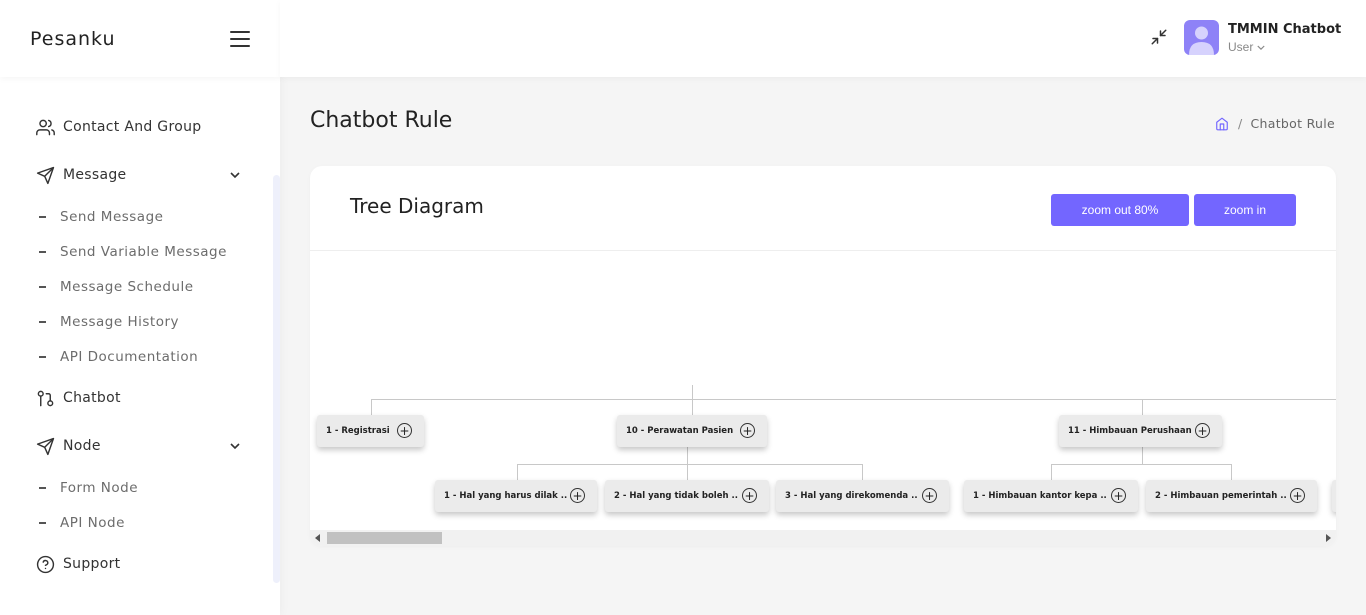 The height and width of the screenshot is (615, 1366). Describe the element at coordinates (1201, 37) in the screenshot. I see `avatar` at that location.